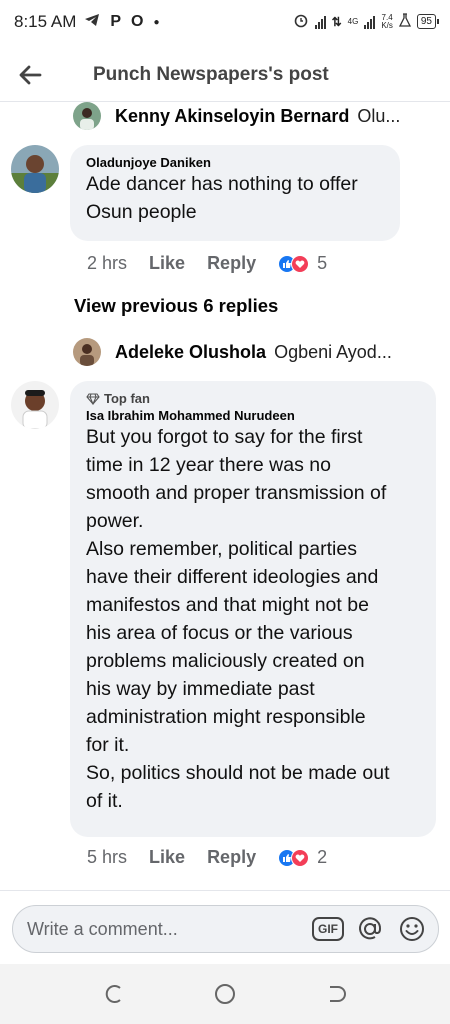 This screenshot has width=450, height=1024. Describe the element at coordinates (322, 857) in the screenshot. I see `reaction-count: 2` at that location.